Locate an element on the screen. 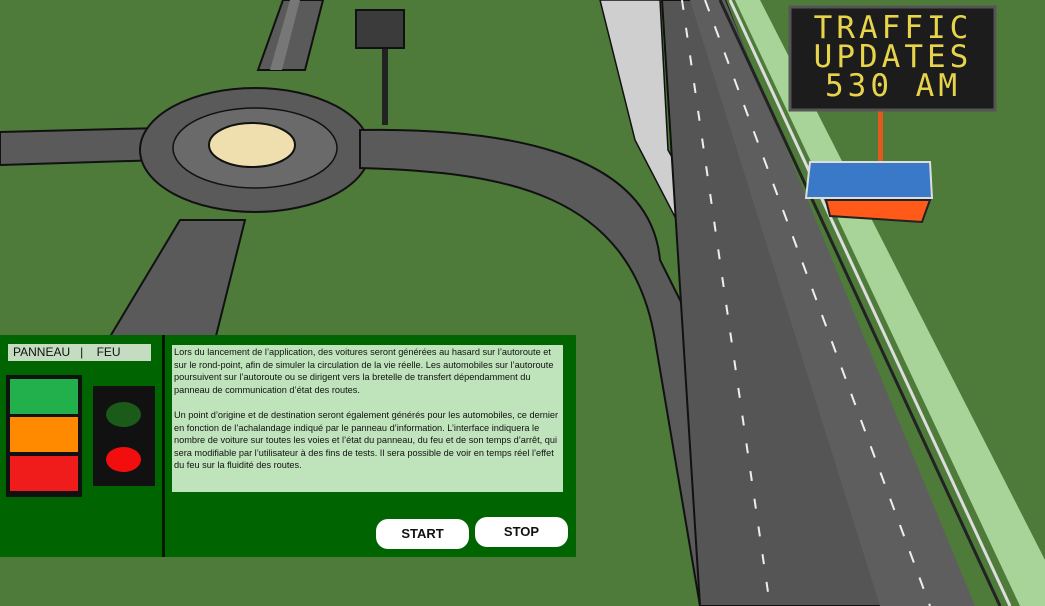  solar-panel is located at coordinates (869, 180).